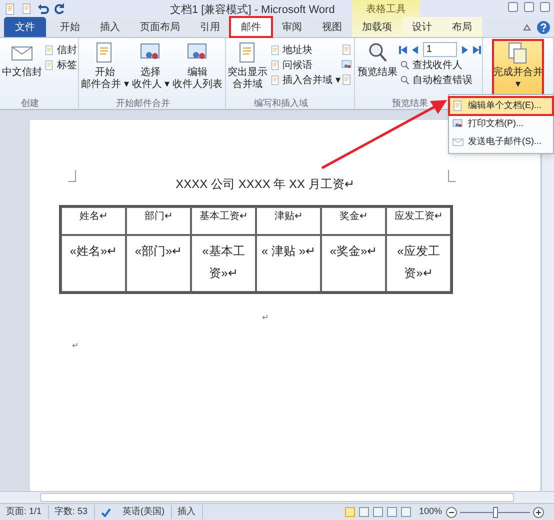 This screenshot has width=554, height=520. What do you see at coordinates (462, 27) in the screenshot?
I see `ribbon-tab: 布局` at bounding box center [462, 27].